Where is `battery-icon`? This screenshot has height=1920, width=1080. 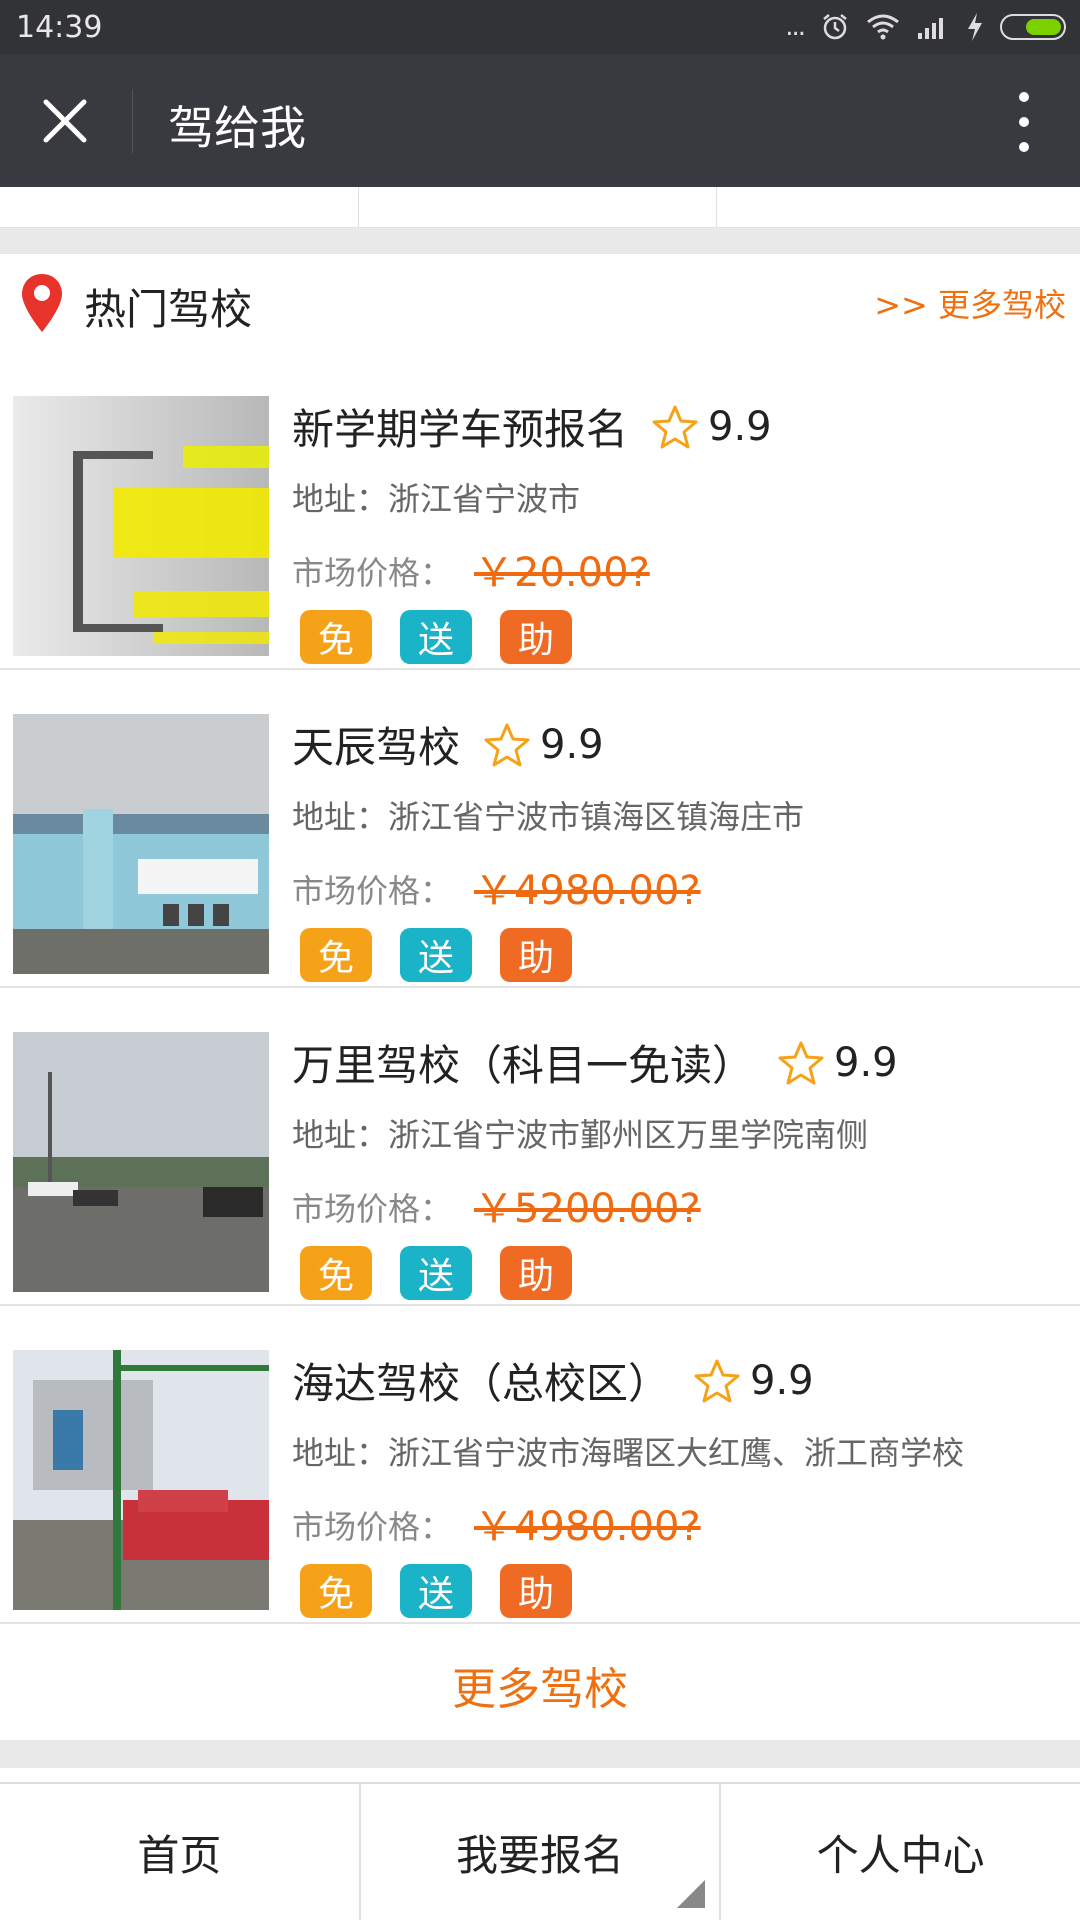
battery-icon is located at coordinates (1033, 27).